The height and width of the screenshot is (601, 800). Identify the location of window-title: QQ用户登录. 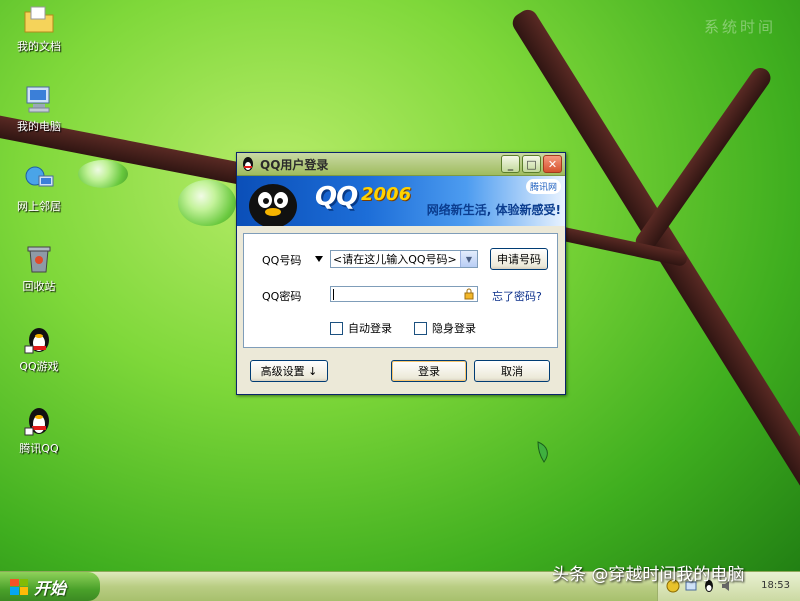
(294, 164).